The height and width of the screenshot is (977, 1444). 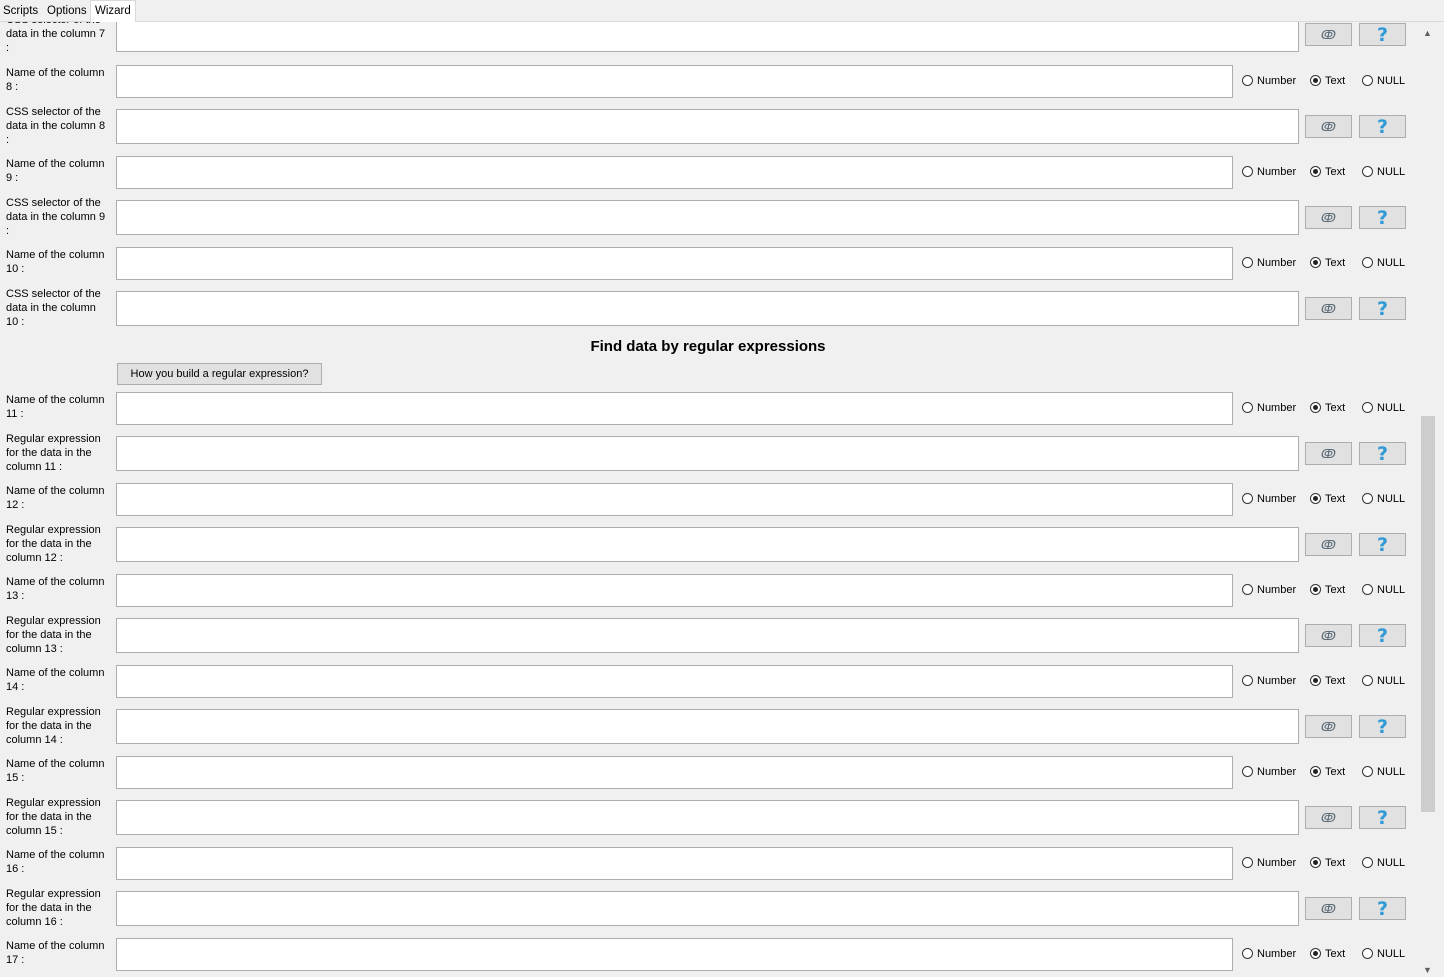 What do you see at coordinates (67, 11) in the screenshot?
I see `tab-options: Options` at bounding box center [67, 11].